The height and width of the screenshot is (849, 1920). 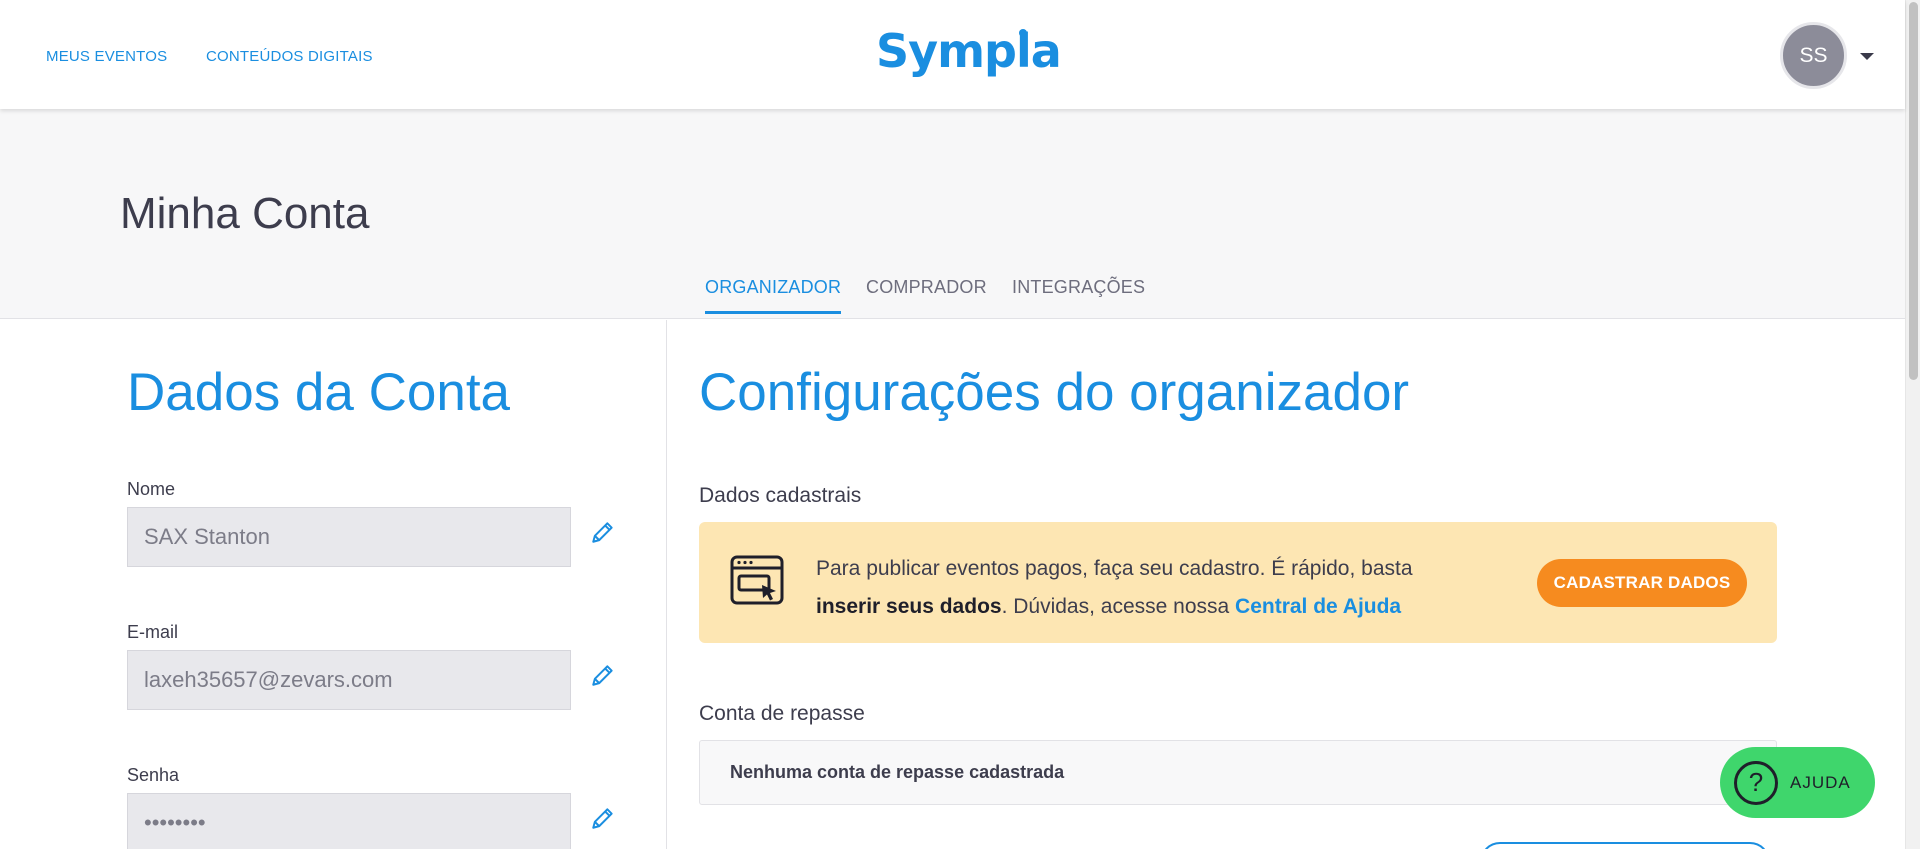 I want to click on help-center-link: Central de Ajuda, so click(x=1318, y=606).